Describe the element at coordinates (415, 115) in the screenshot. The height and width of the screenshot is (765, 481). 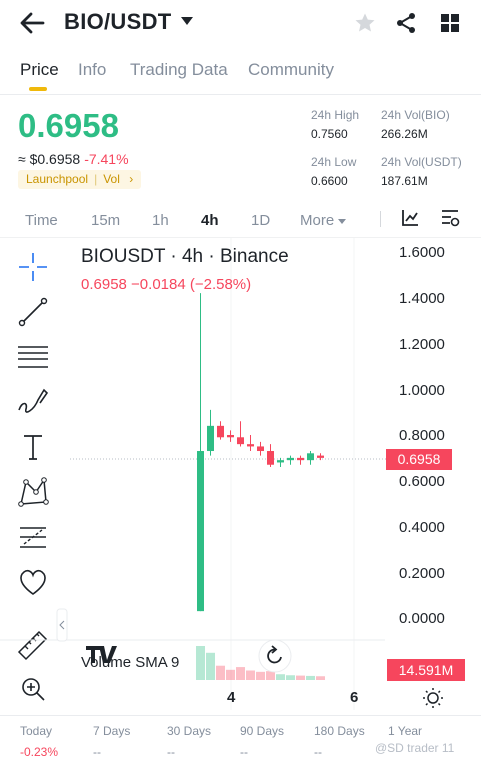
I see `stat-vol-base-label: 24h Vol(BIO)` at that location.